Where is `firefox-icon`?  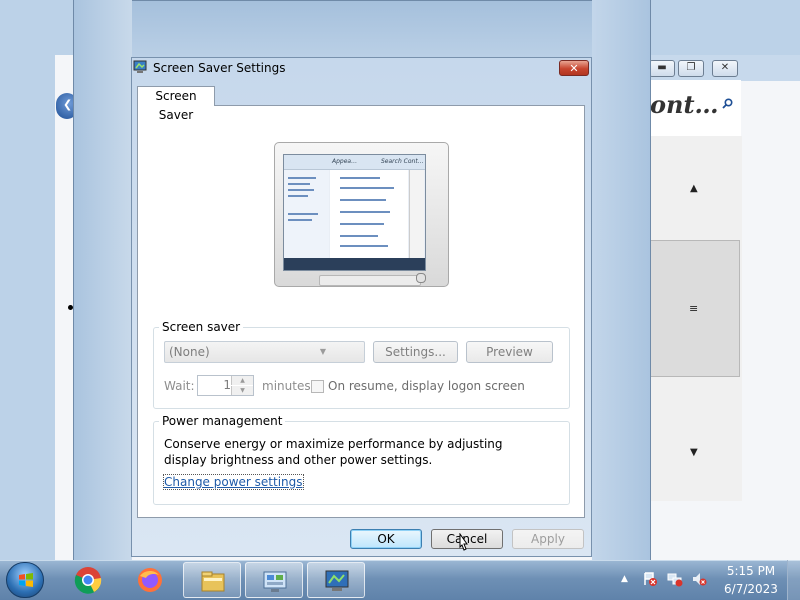 firefox-icon is located at coordinates (150, 580).